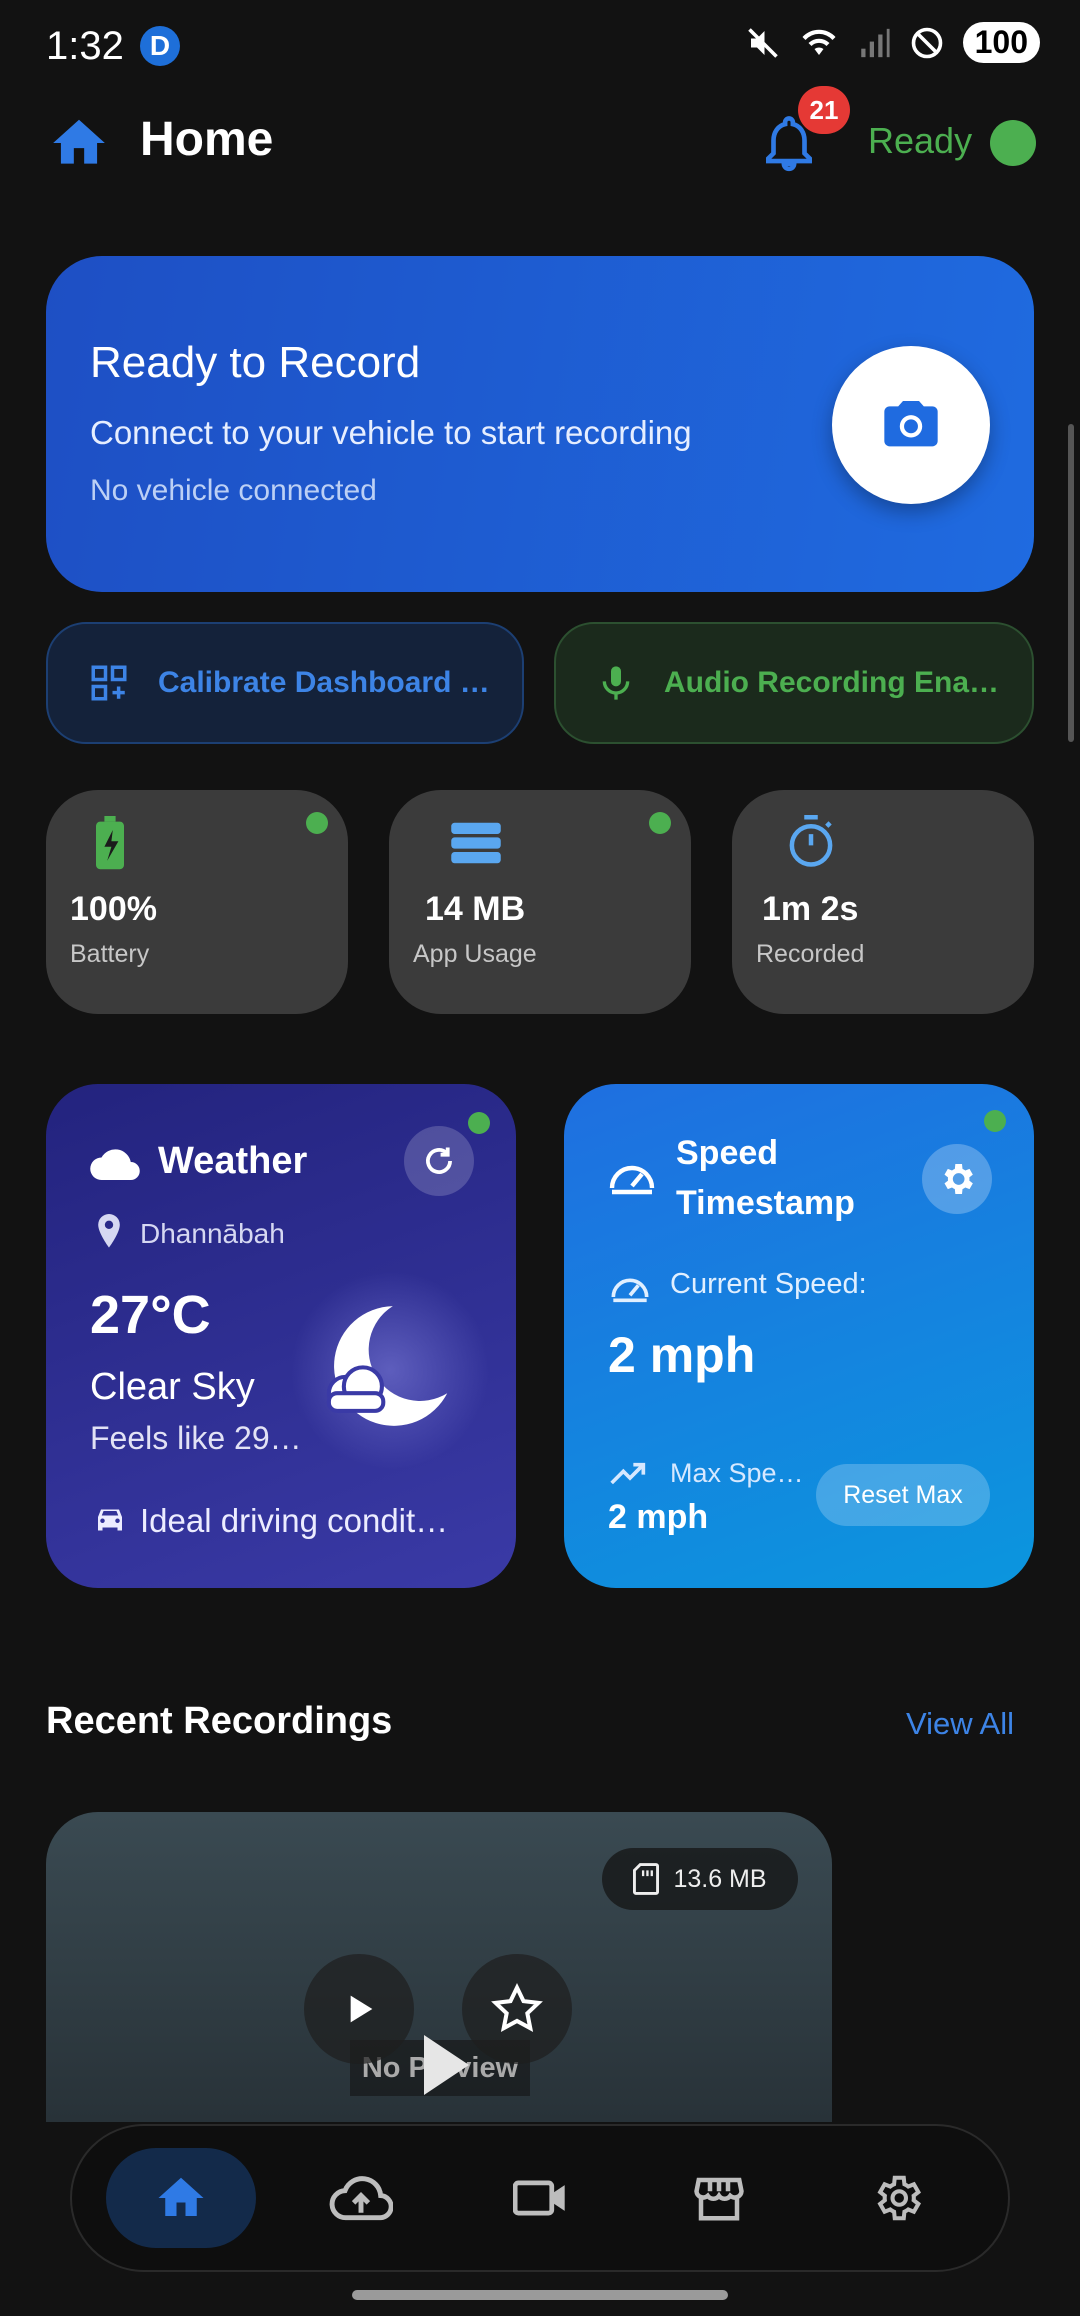 This screenshot has height=2316, width=1080. I want to click on camera-icon, so click(911, 424).